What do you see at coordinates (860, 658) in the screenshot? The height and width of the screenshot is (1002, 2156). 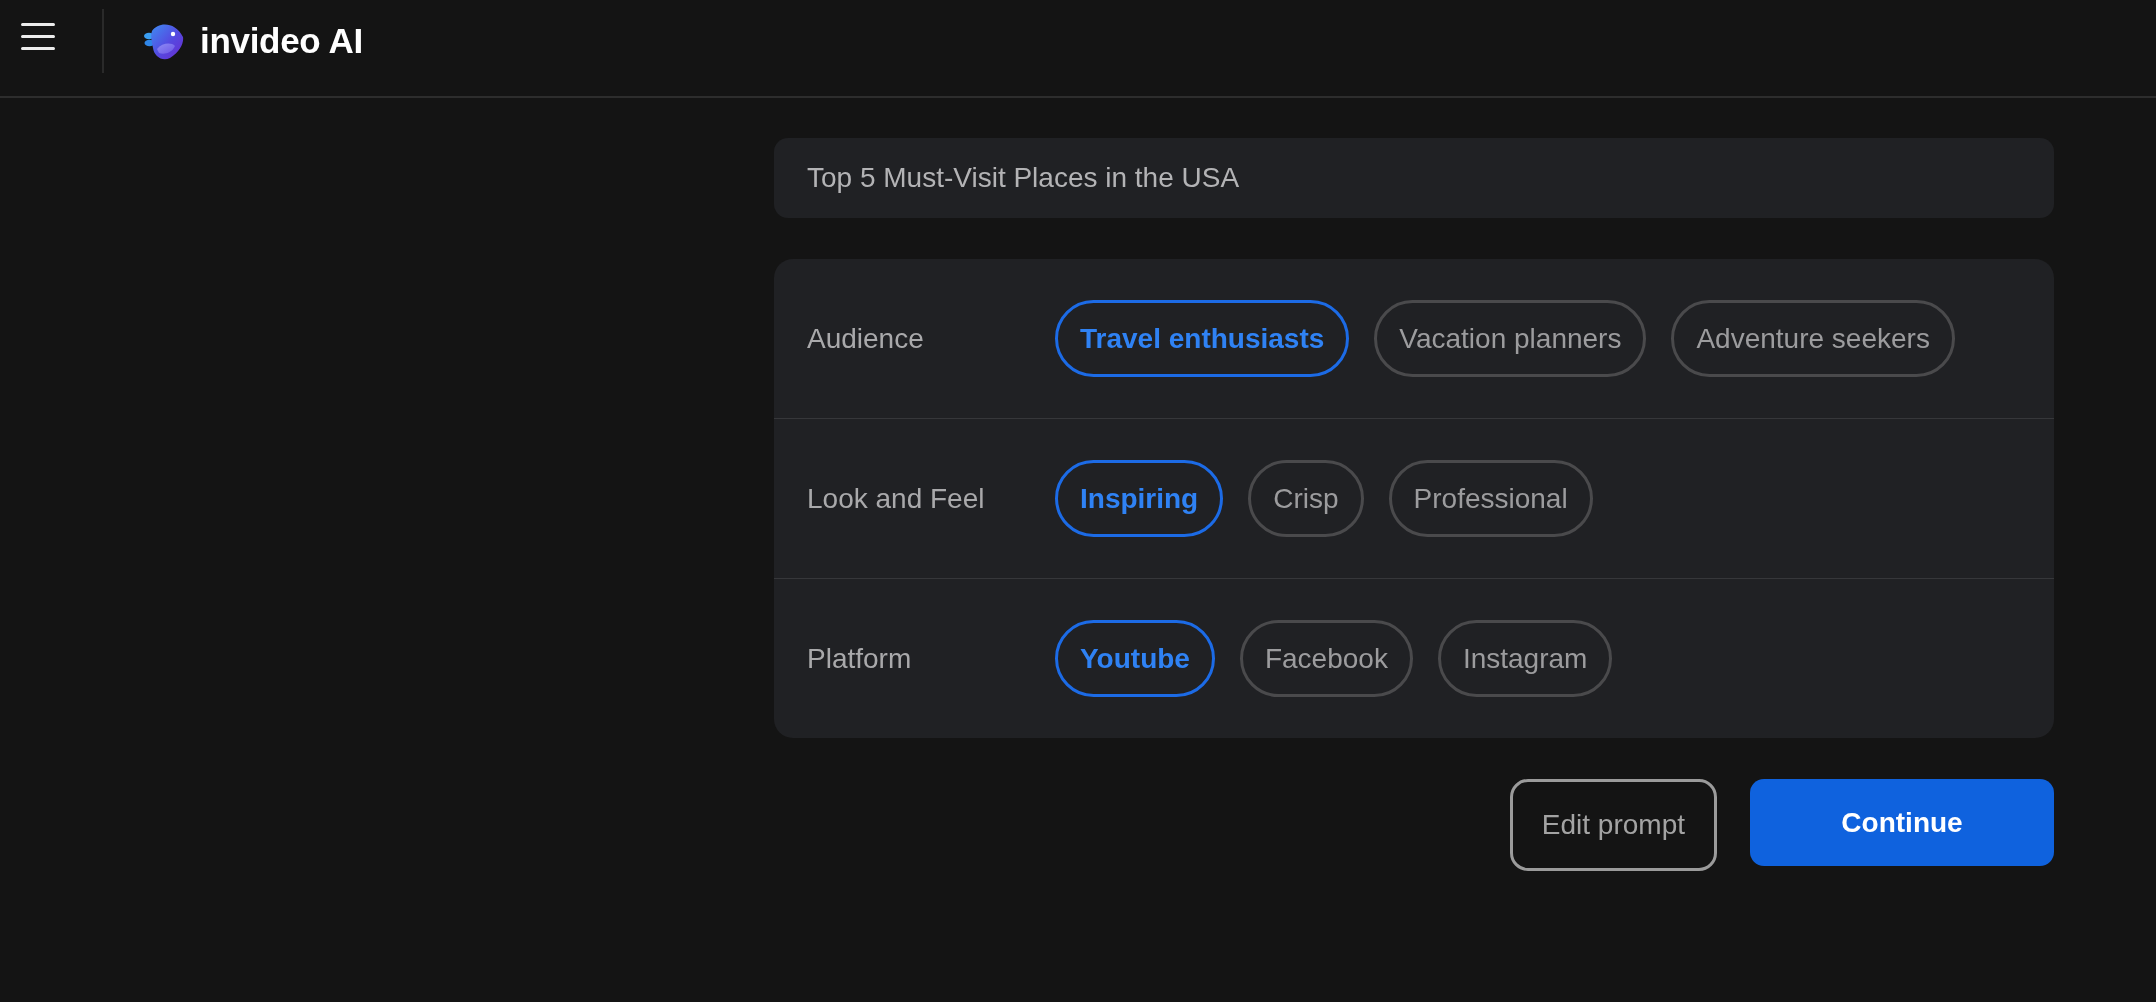 I see `option-label: Platform` at bounding box center [860, 658].